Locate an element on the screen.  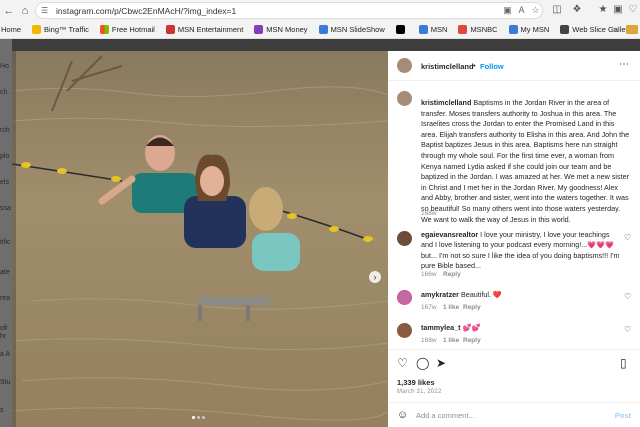
browser-essentials-icon: ♡ is located at coordinates (633, 10).